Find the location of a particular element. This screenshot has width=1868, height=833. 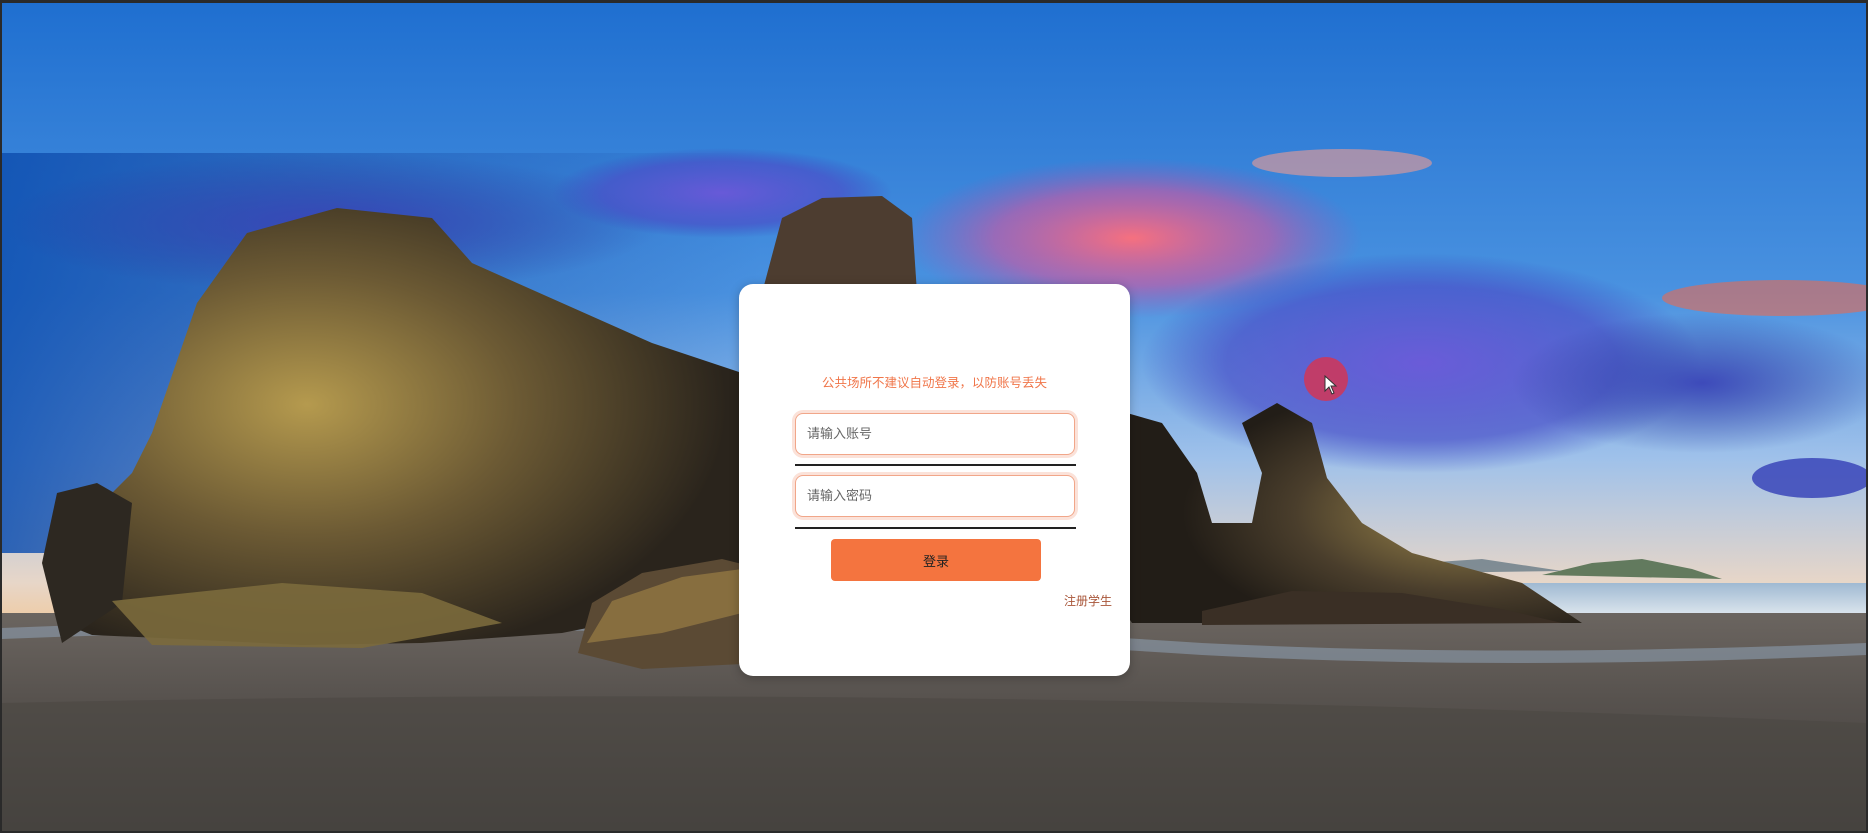

password-underline is located at coordinates (935, 528).